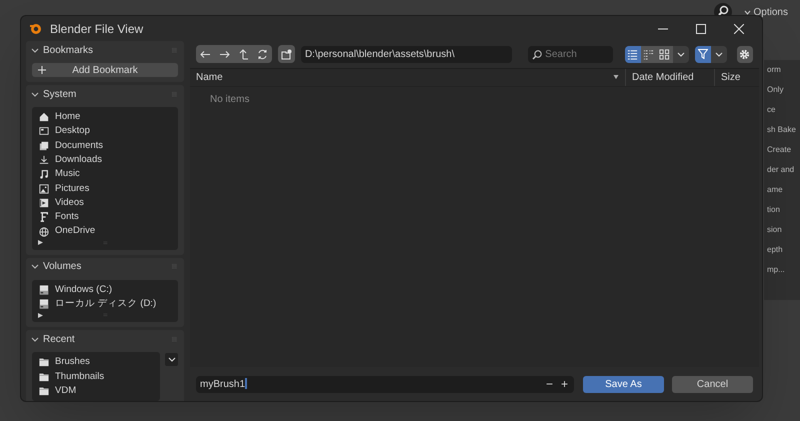 The image size is (800, 421). Describe the element at coordinates (97, 29) in the screenshot. I see `window-title: Blender File View` at that location.